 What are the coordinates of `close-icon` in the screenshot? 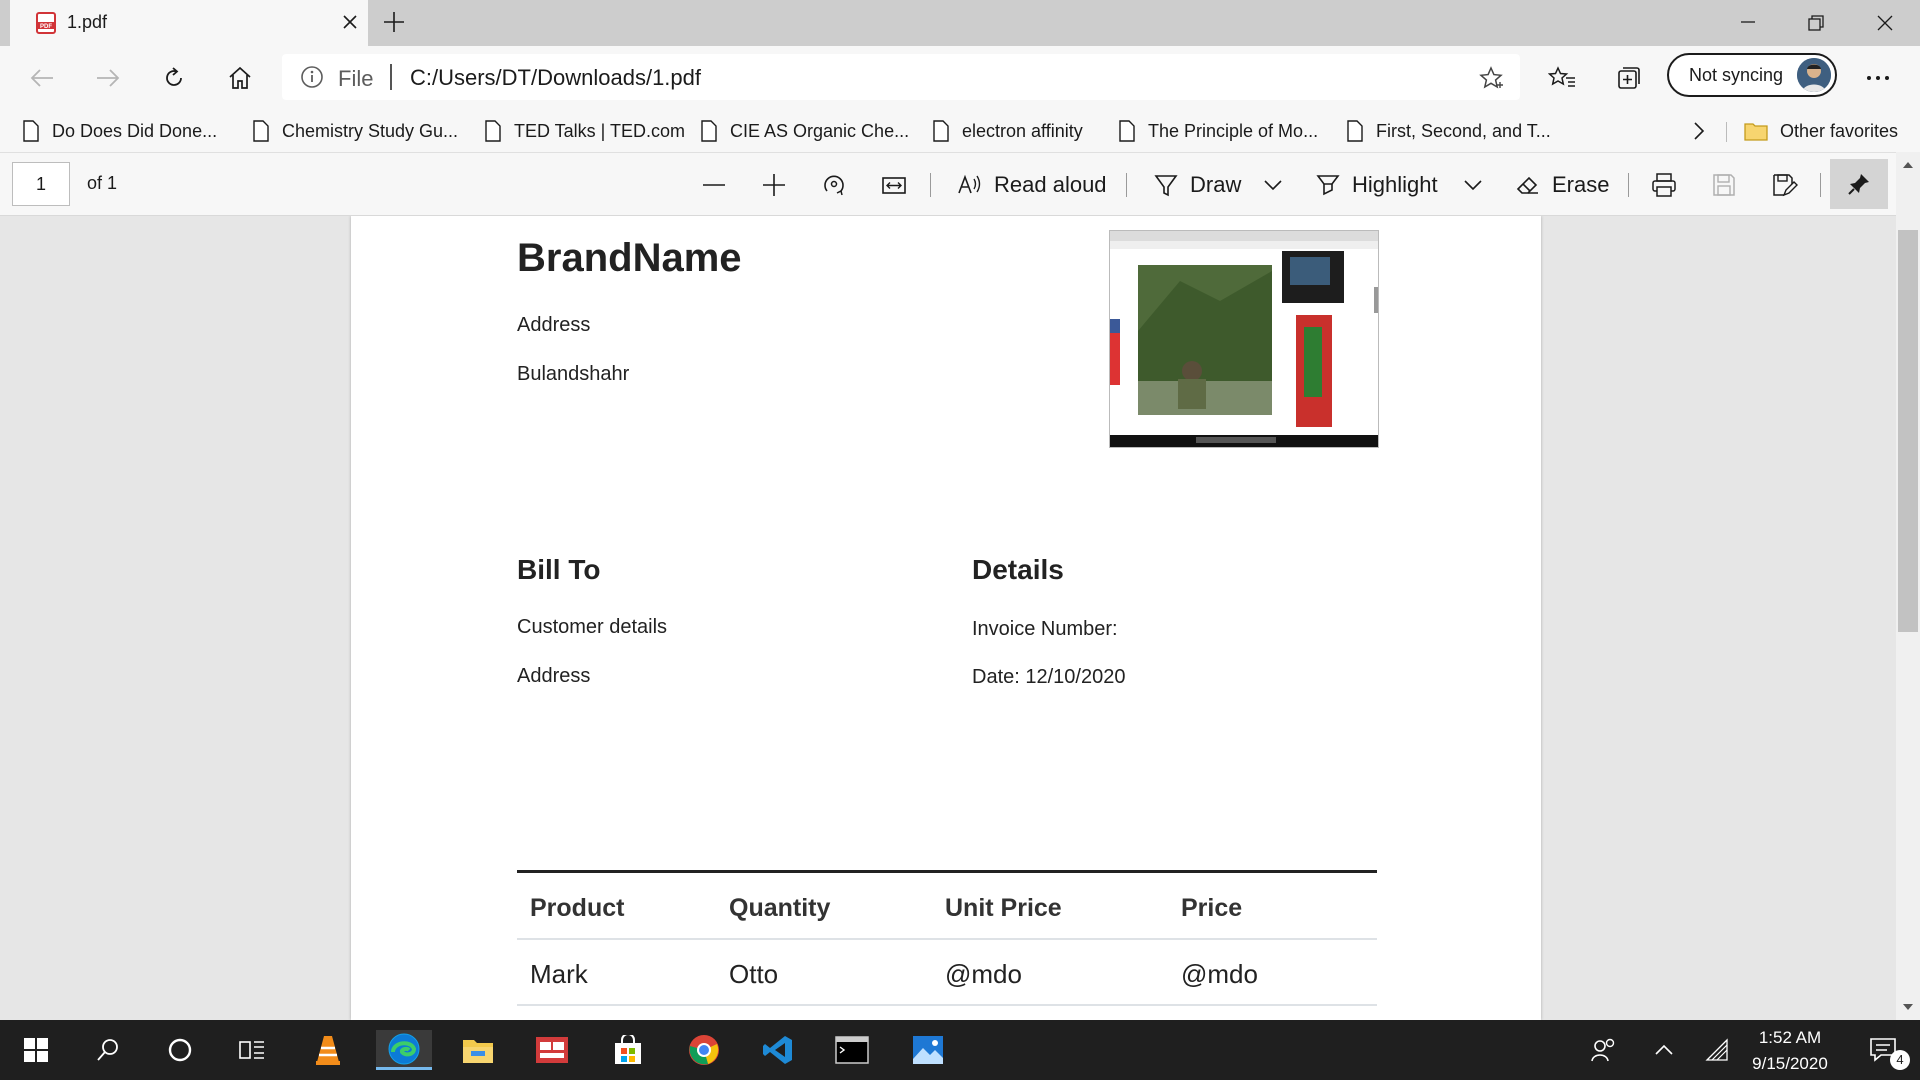 It's located at (350, 22).